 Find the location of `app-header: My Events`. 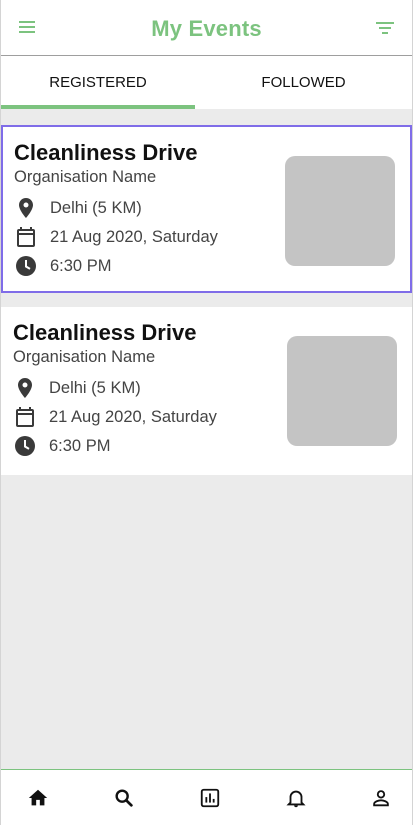

app-header: My Events is located at coordinates (206, 28).